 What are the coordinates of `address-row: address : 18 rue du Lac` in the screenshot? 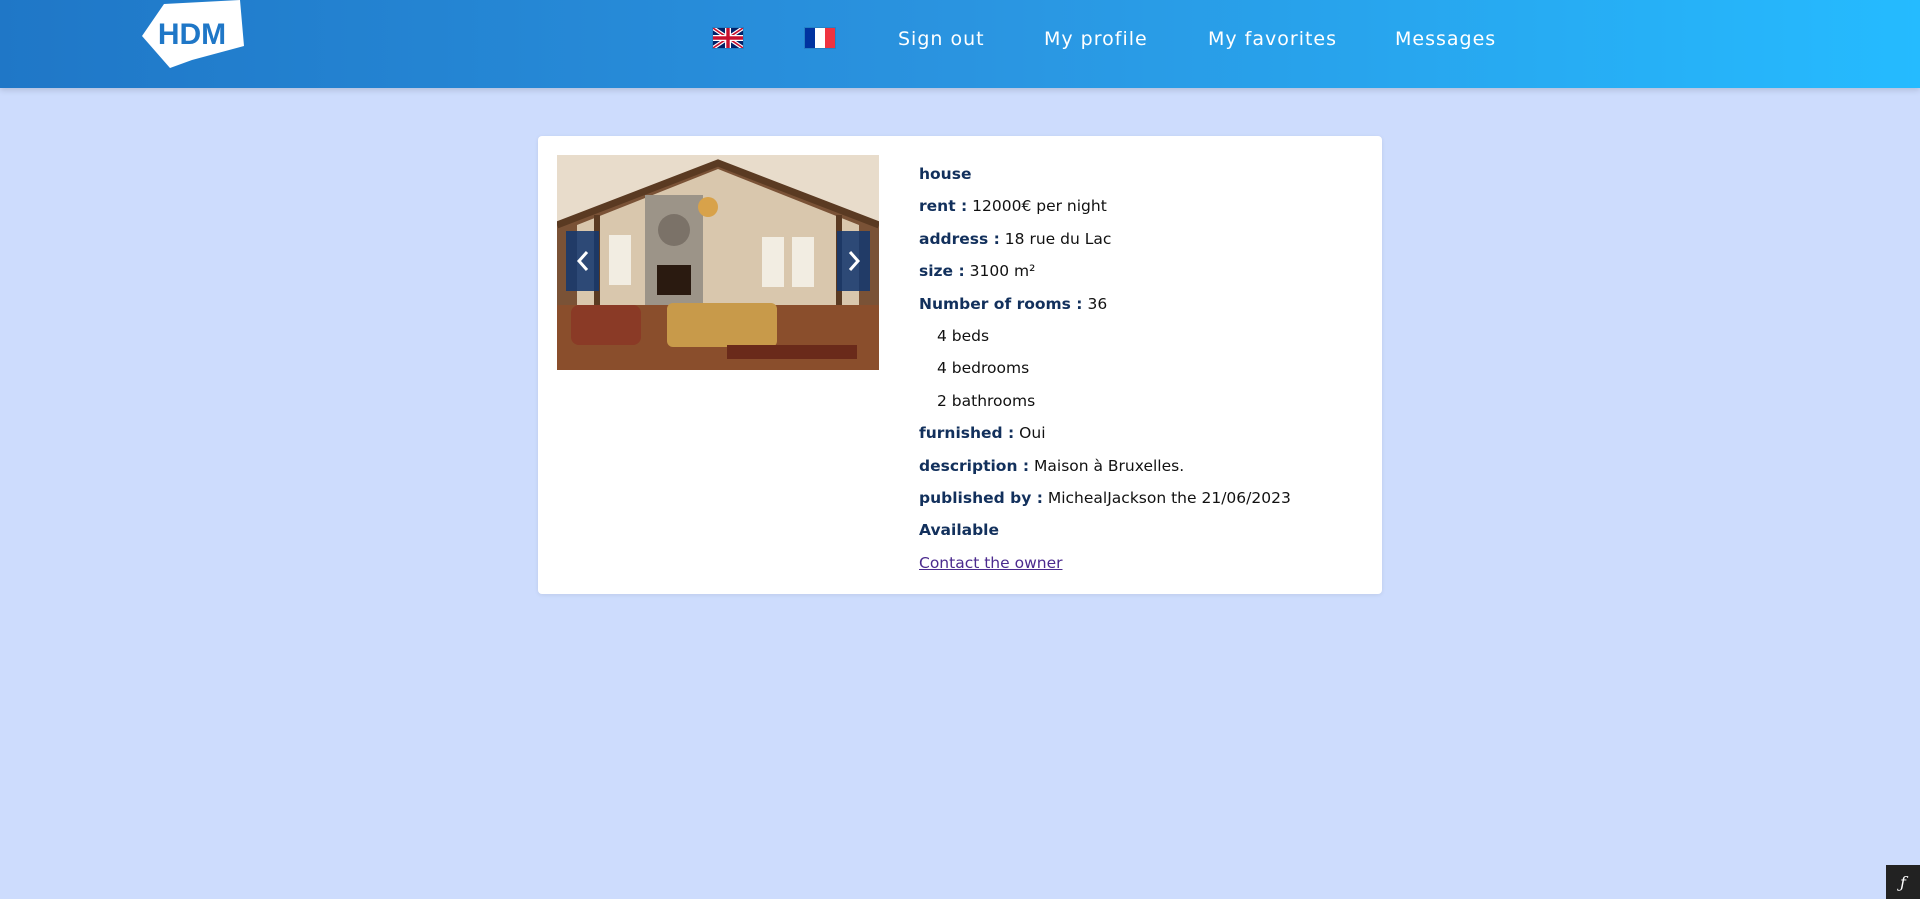 It's located at (1139, 245).